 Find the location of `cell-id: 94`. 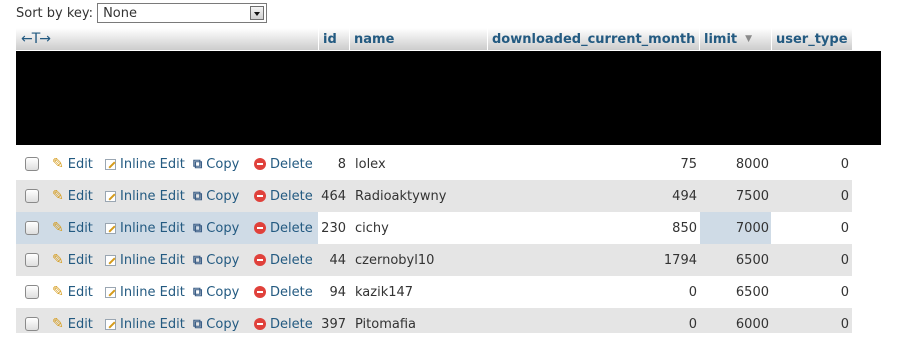

cell-id: 94 is located at coordinates (337, 292).